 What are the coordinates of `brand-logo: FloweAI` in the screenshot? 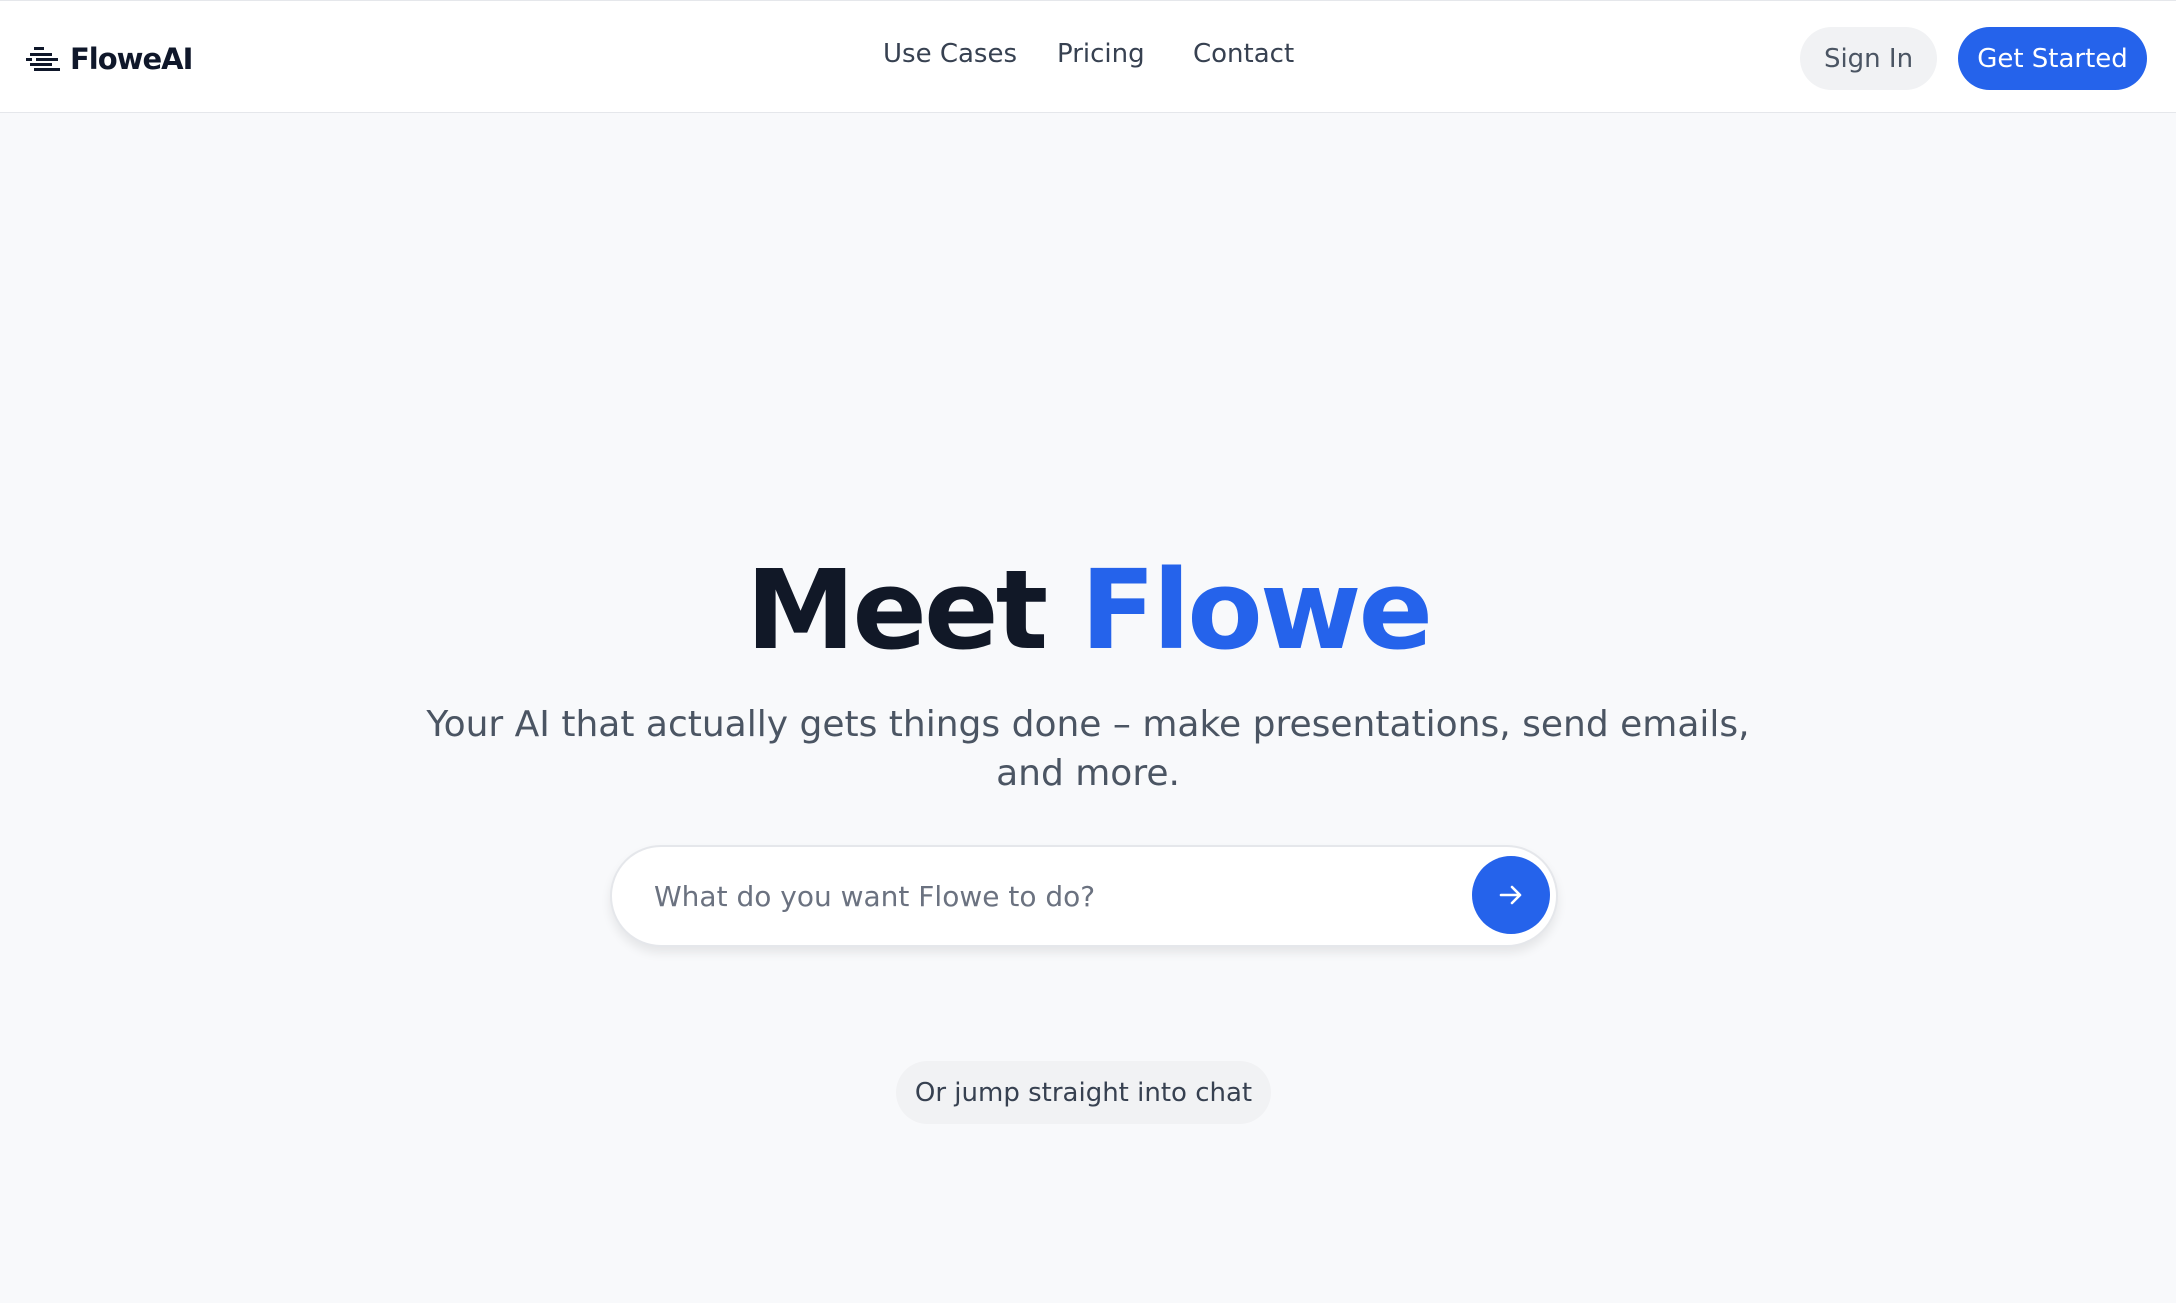 It's located at (109, 59).